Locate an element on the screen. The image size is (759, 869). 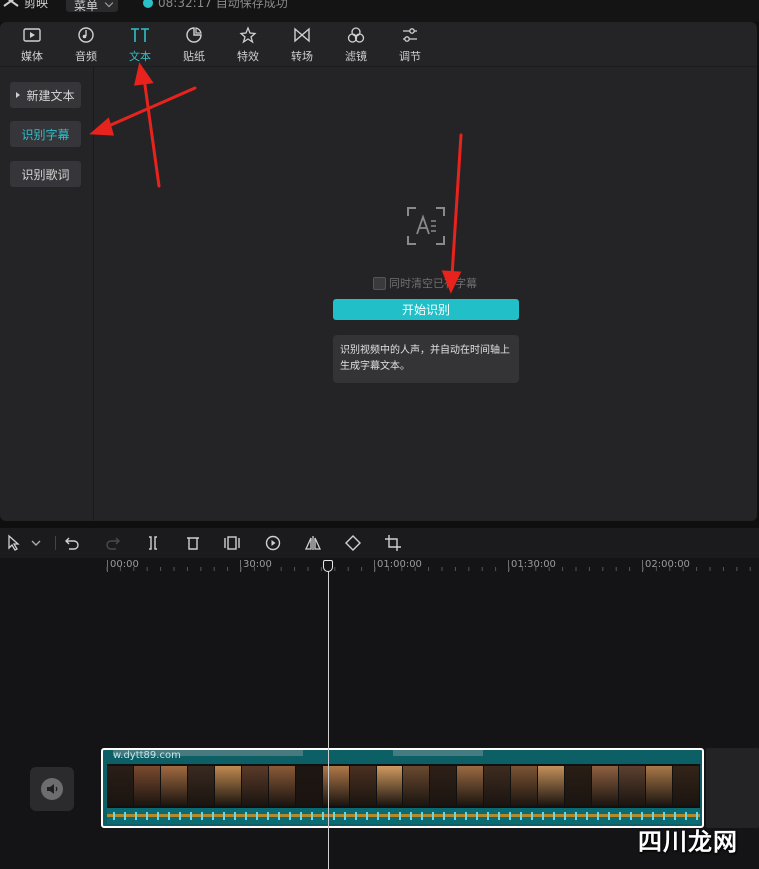
sidebar-item-recognize-subtitles: 识别字幕 is located at coordinates (45, 134).